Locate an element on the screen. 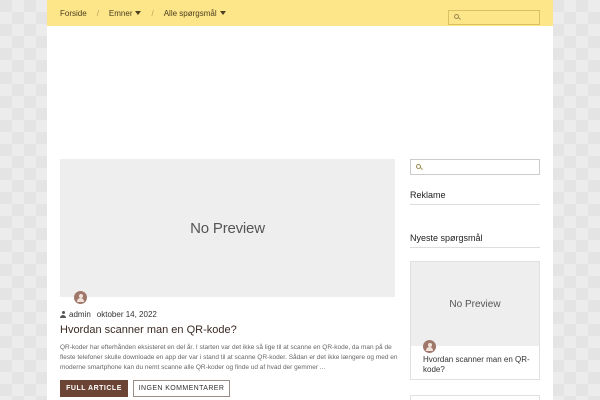  reklame-heading: Reklame is located at coordinates (475, 197).